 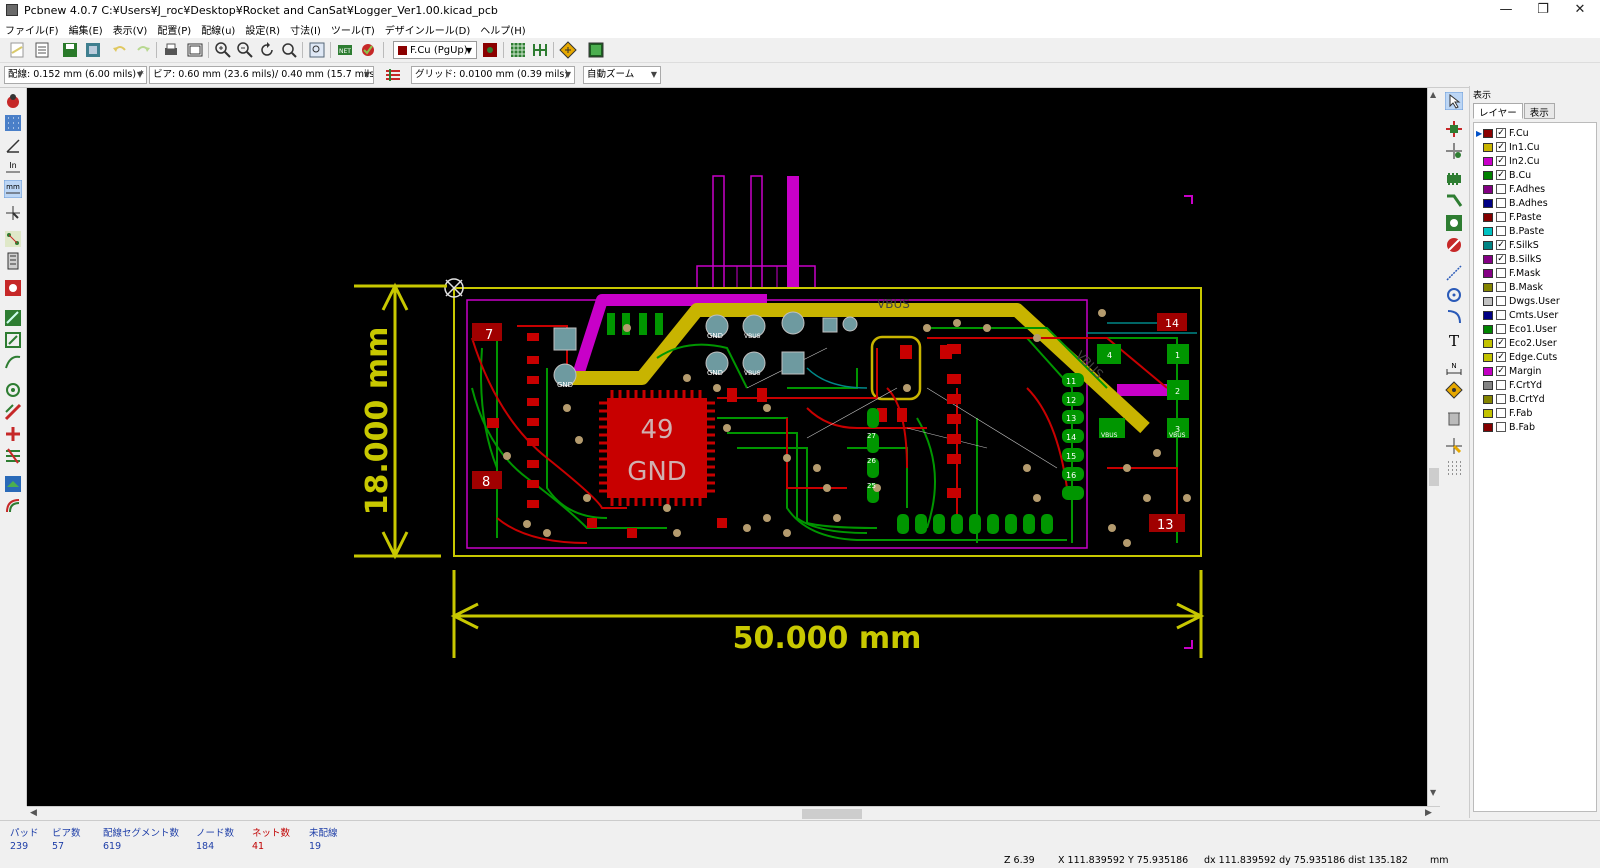 I want to click on layer-row: Cmts.User, so click(x=1535, y=315).